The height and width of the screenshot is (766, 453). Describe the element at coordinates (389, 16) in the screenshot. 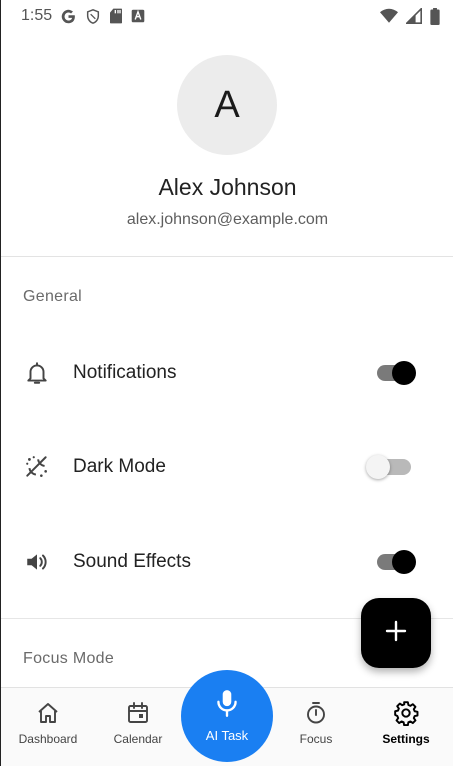

I see `wifi-icon` at that location.